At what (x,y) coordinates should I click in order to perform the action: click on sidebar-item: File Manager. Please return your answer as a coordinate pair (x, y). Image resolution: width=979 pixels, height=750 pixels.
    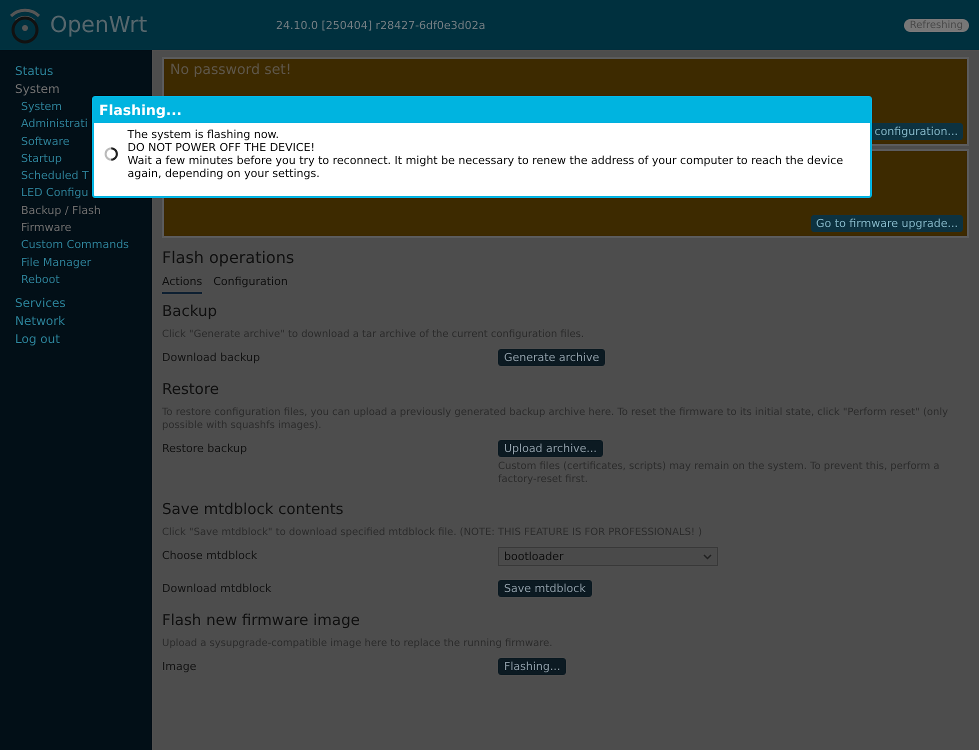
    Looking at the image, I should click on (86, 262).